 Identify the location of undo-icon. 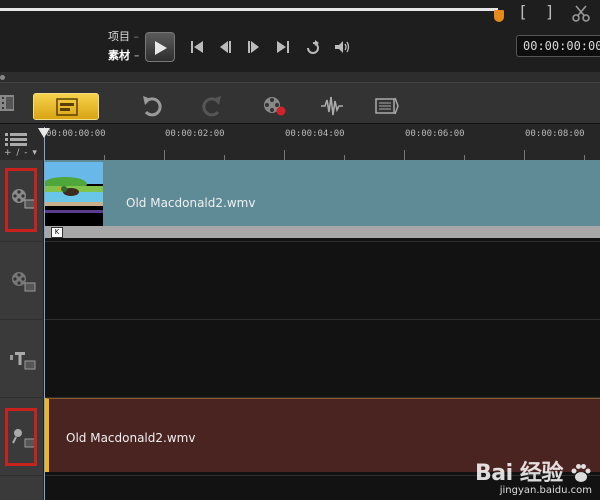
(152, 106).